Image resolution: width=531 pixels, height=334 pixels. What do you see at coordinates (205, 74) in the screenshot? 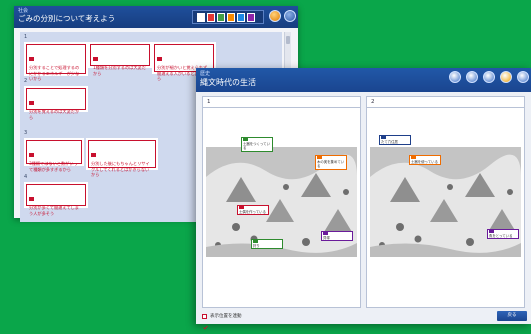
I see `front-window-kicker: 歴史` at bounding box center [205, 74].